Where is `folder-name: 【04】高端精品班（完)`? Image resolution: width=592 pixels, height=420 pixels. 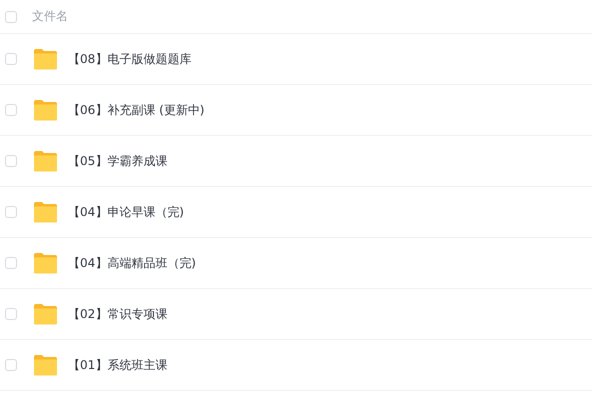 folder-name: 【04】高端精品班（完) is located at coordinates (132, 263).